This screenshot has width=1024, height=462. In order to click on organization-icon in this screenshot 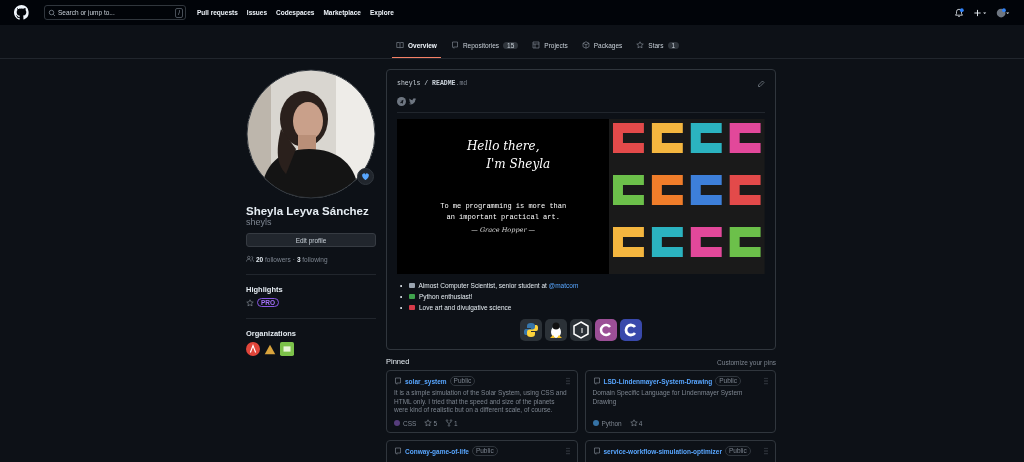, I will do `click(253, 349)`.